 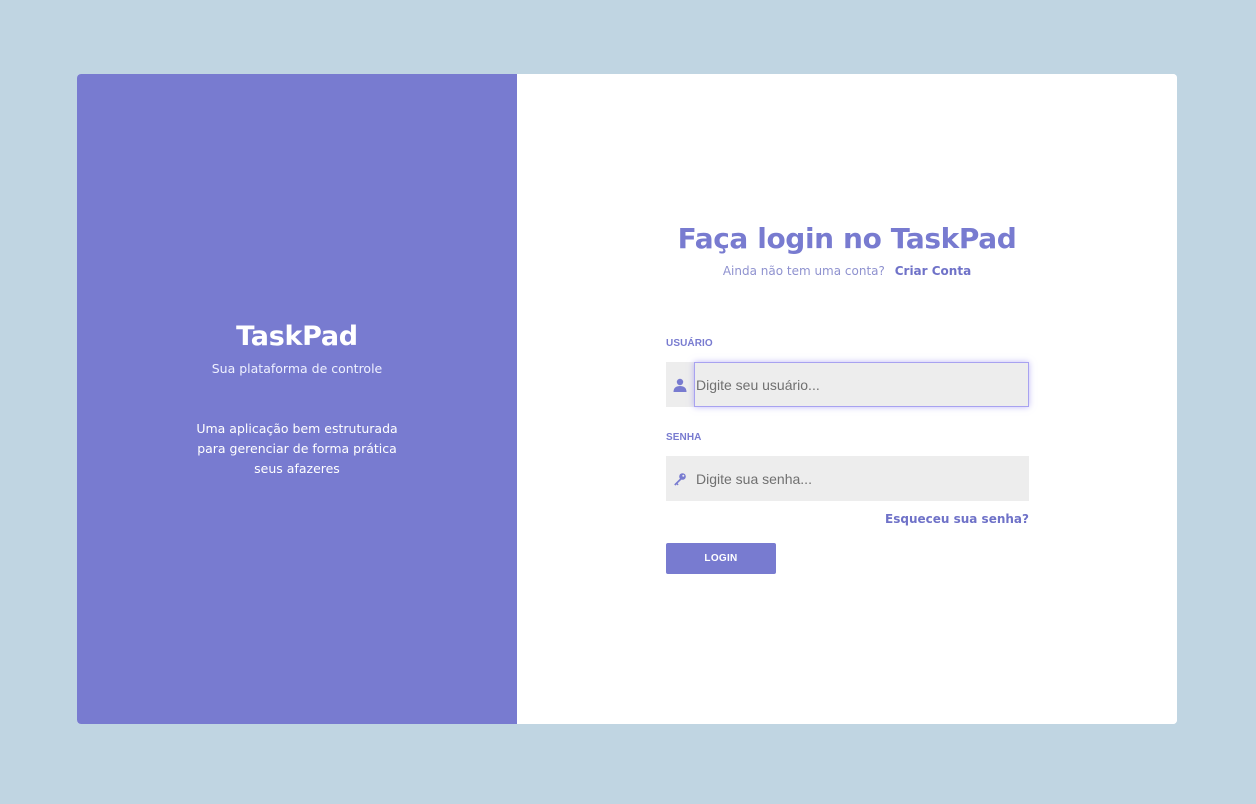 What do you see at coordinates (297, 336) in the screenshot?
I see `brand-title: TaskPad` at bounding box center [297, 336].